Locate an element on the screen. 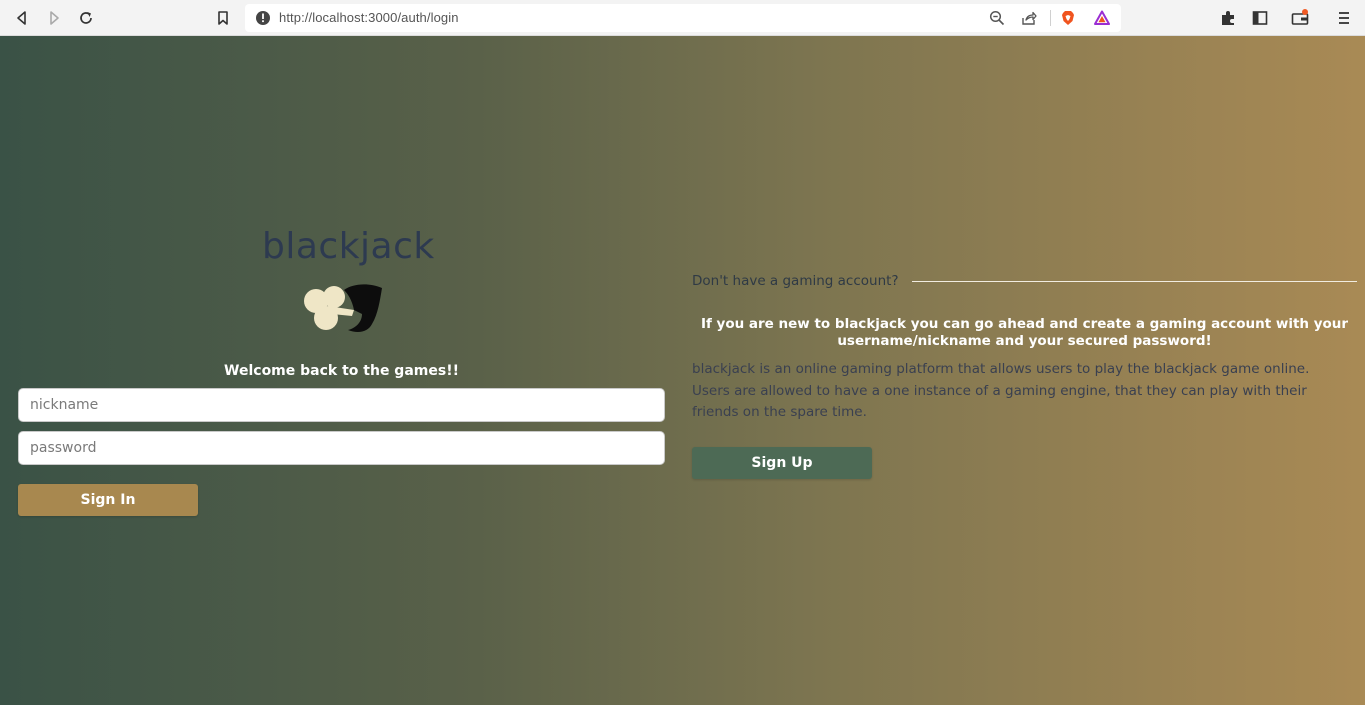 The image size is (1365, 705). back-icon is located at coordinates (22, 18).